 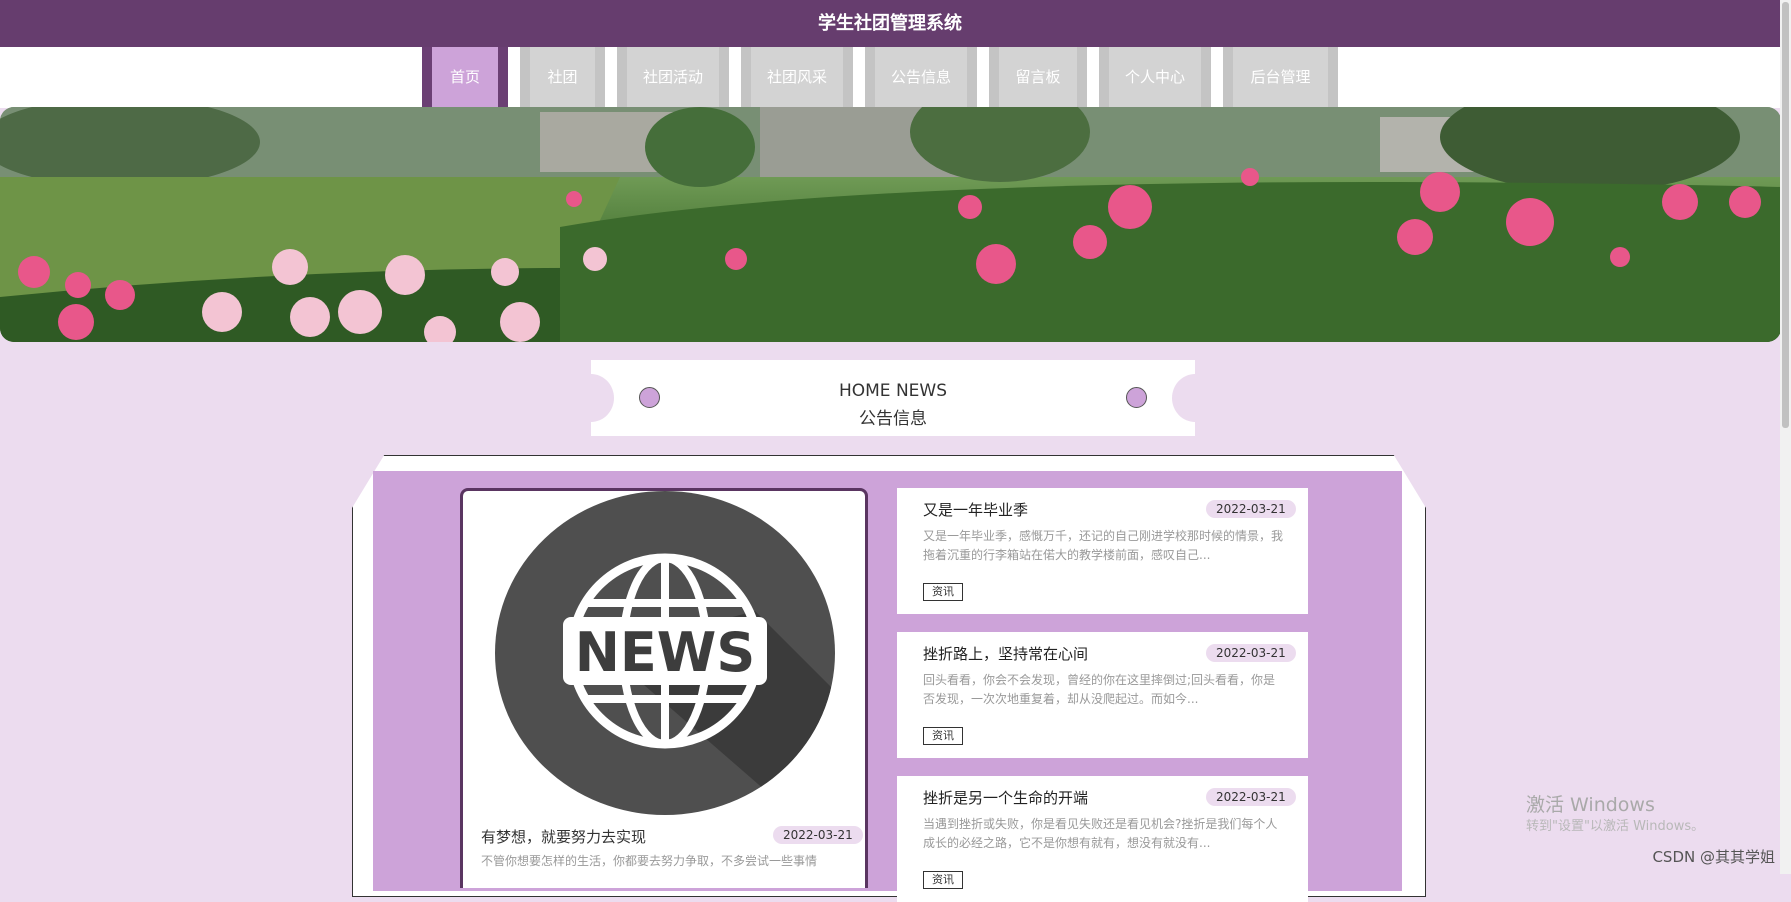 I want to click on nav-item-personal-center: 个人中心, so click(x=1155, y=77).